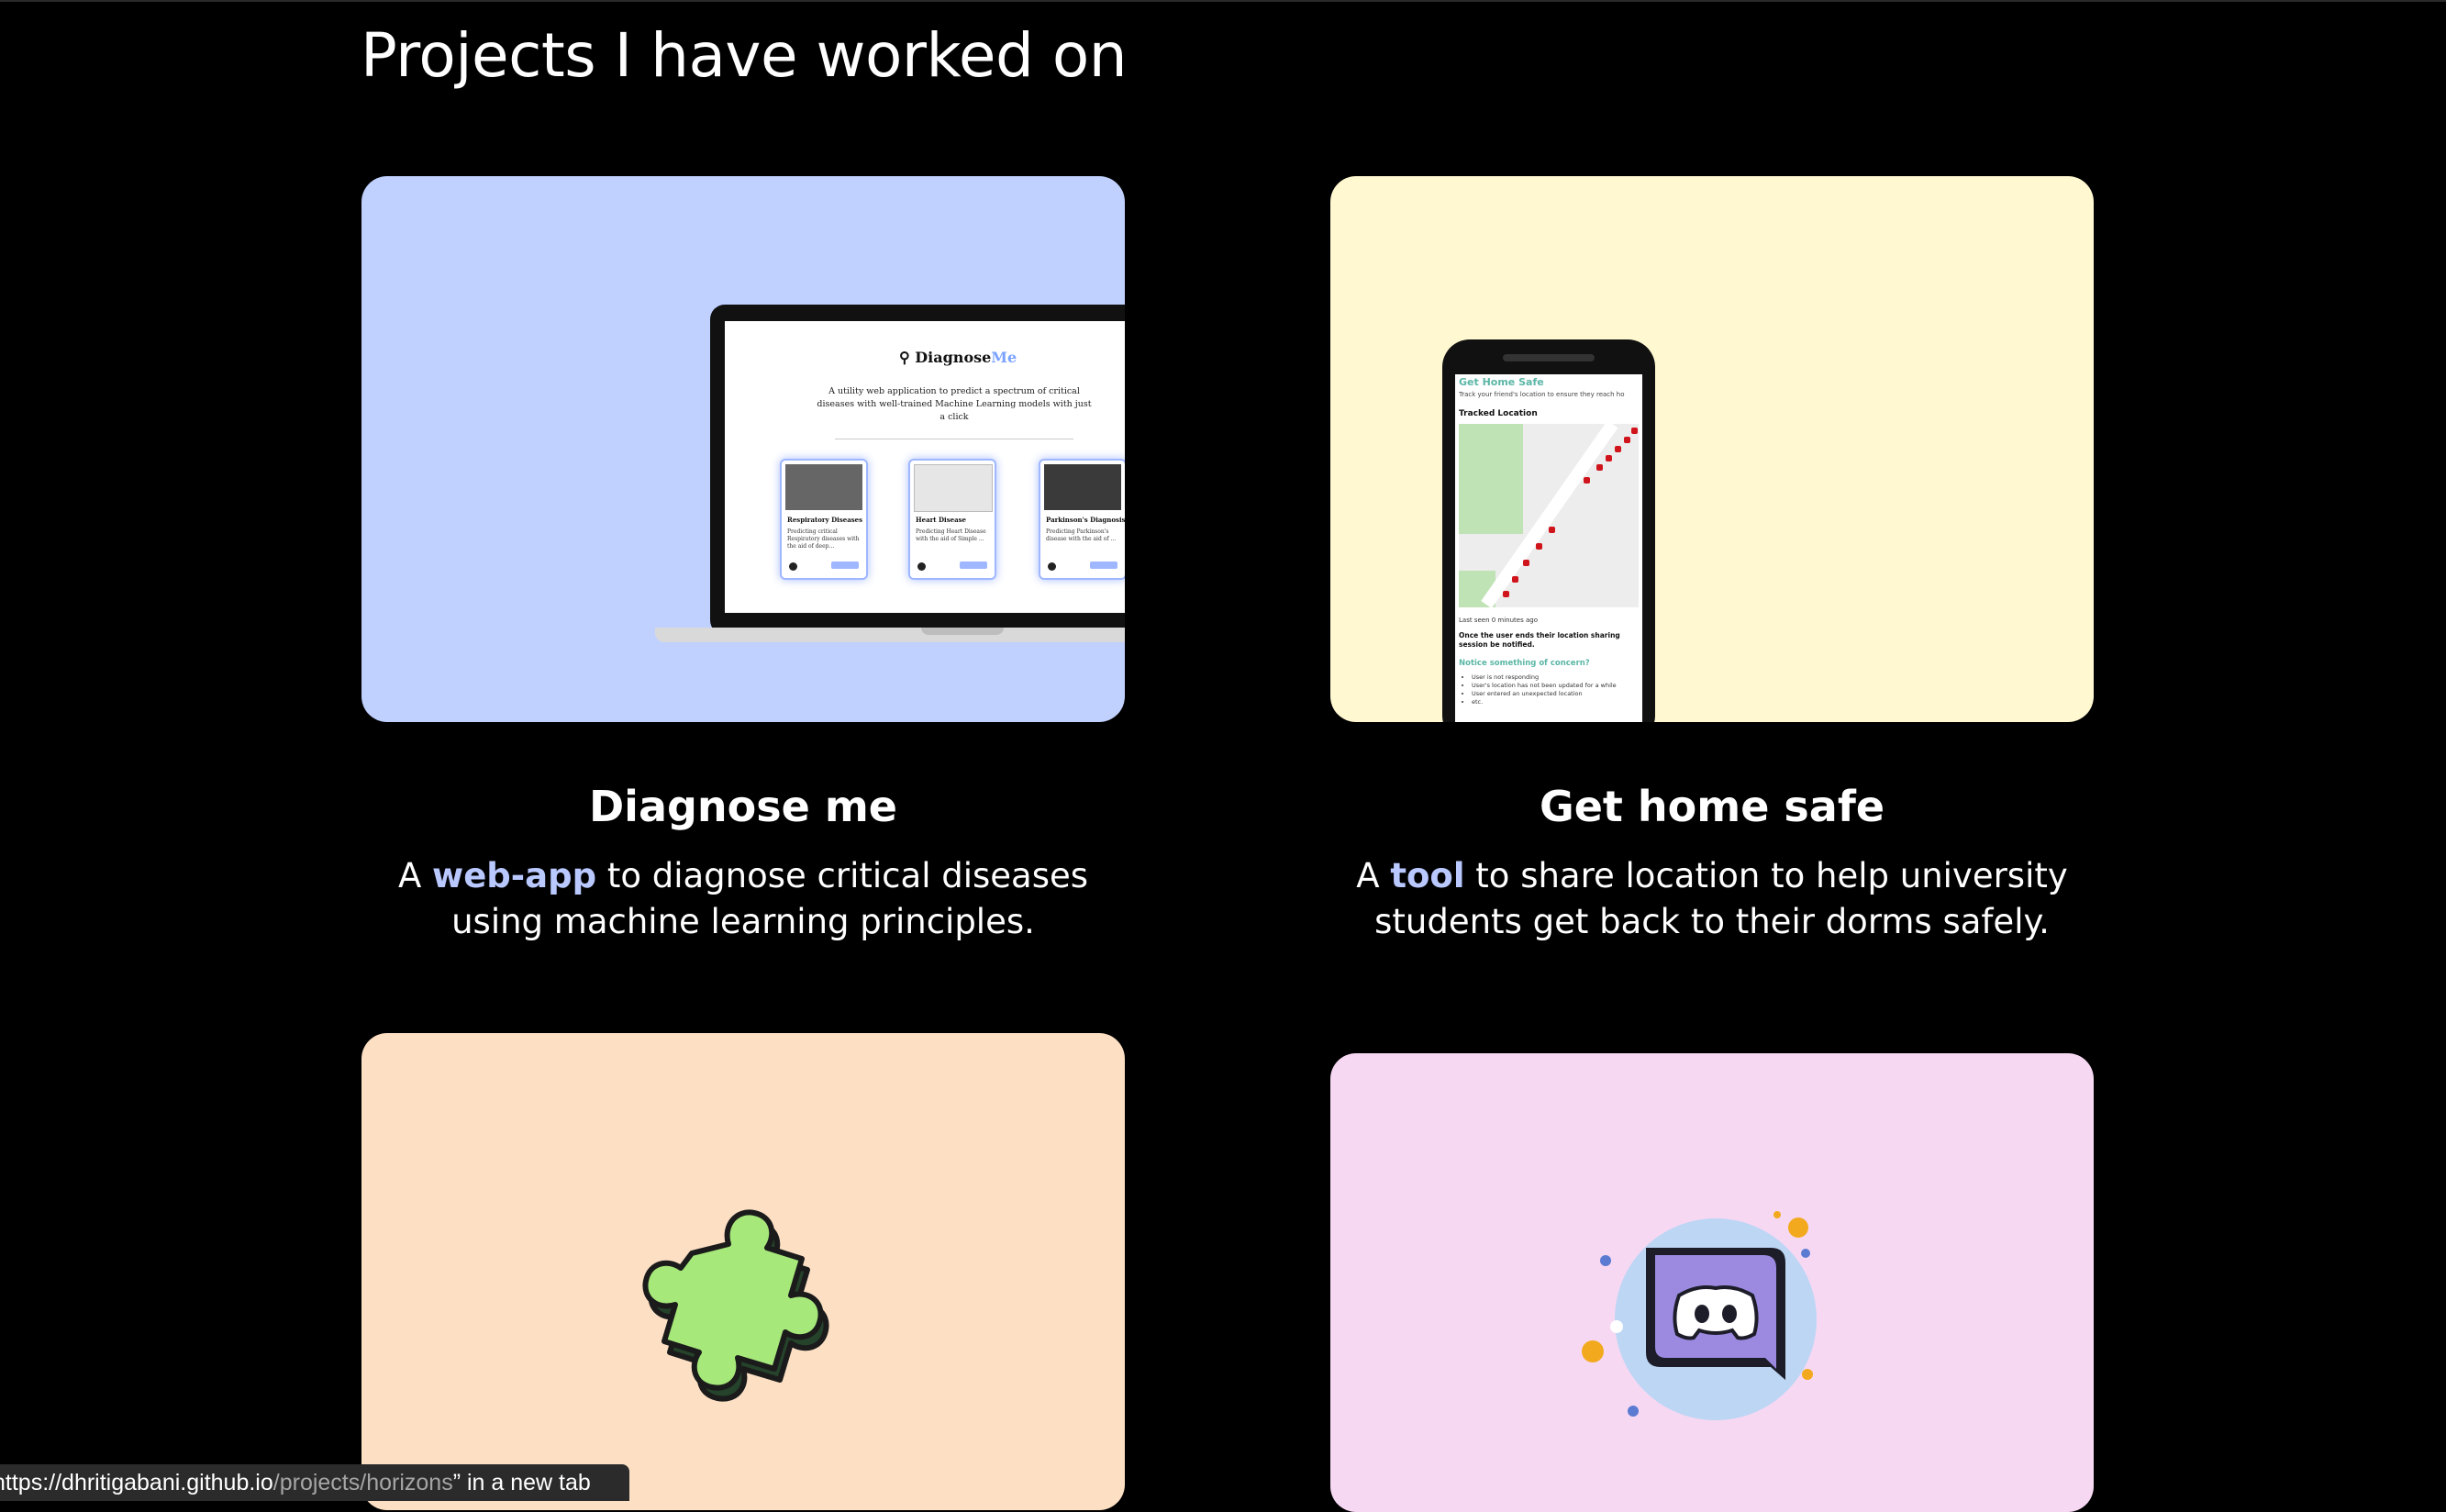 This screenshot has width=2446, height=1512. What do you see at coordinates (735, 1306) in the screenshot?
I see `puzzle-piece-icon` at bounding box center [735, 1306].